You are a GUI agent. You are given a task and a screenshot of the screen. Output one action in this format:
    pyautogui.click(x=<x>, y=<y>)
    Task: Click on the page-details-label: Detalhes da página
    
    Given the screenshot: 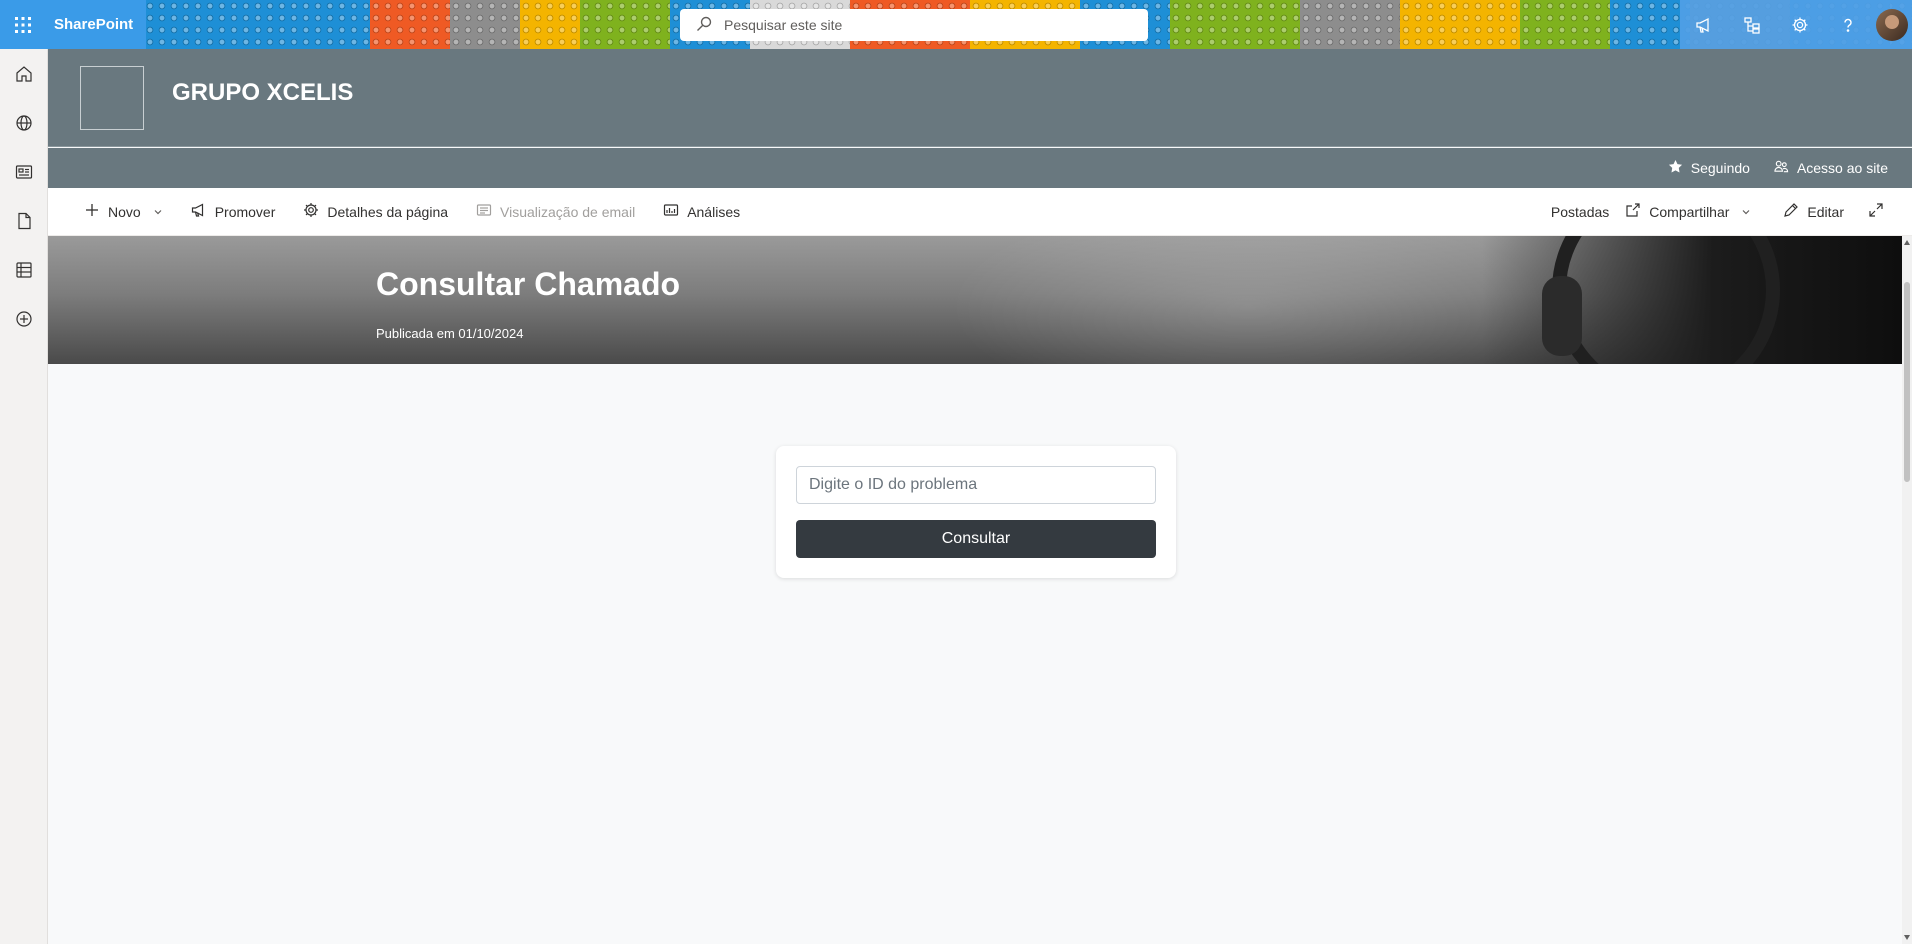 What is the action you would take?
    pyautogui.click(x=388, y=211)
    